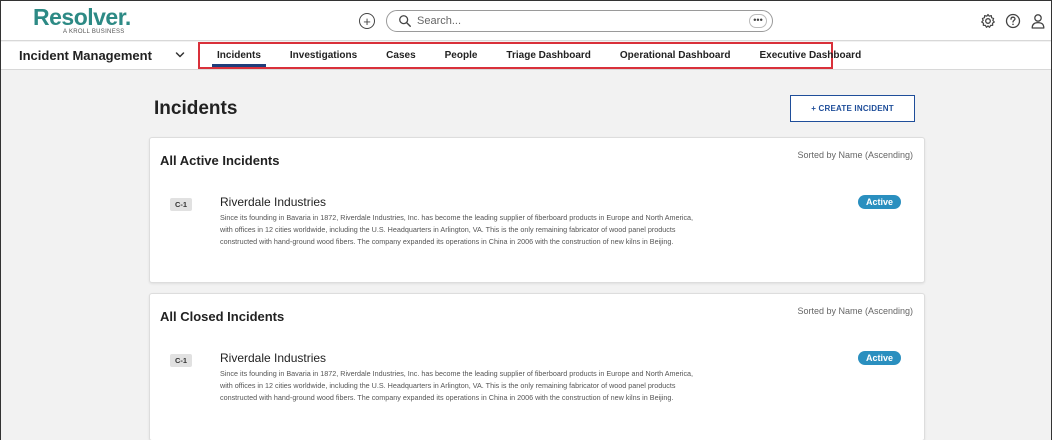 The image size is (1052, 440). What do you see at coordinates (222, 316) in the screenshot?
I see `section-title: All Closed Incidents` at bounding box center [222, 316].